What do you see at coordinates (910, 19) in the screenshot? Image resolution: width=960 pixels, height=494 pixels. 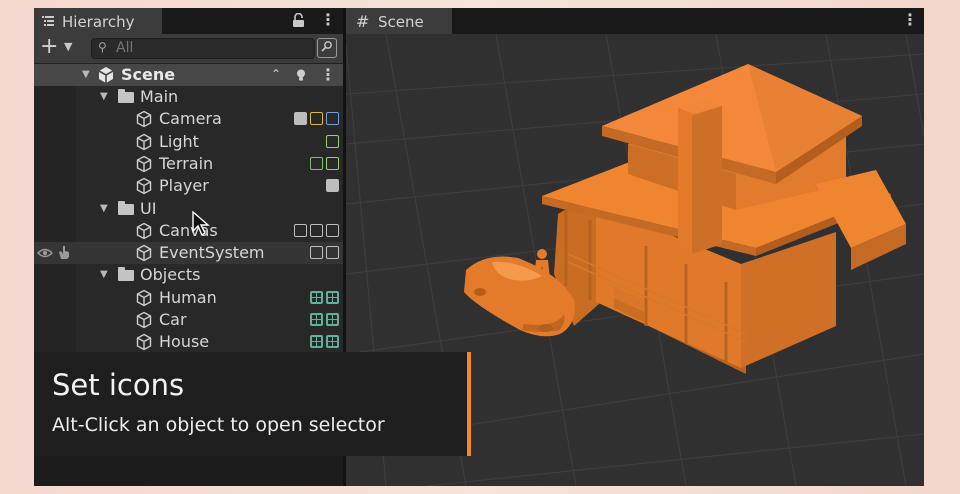 I see `scene-view-more-icon: ⋮` at bounding box center [910, 19].